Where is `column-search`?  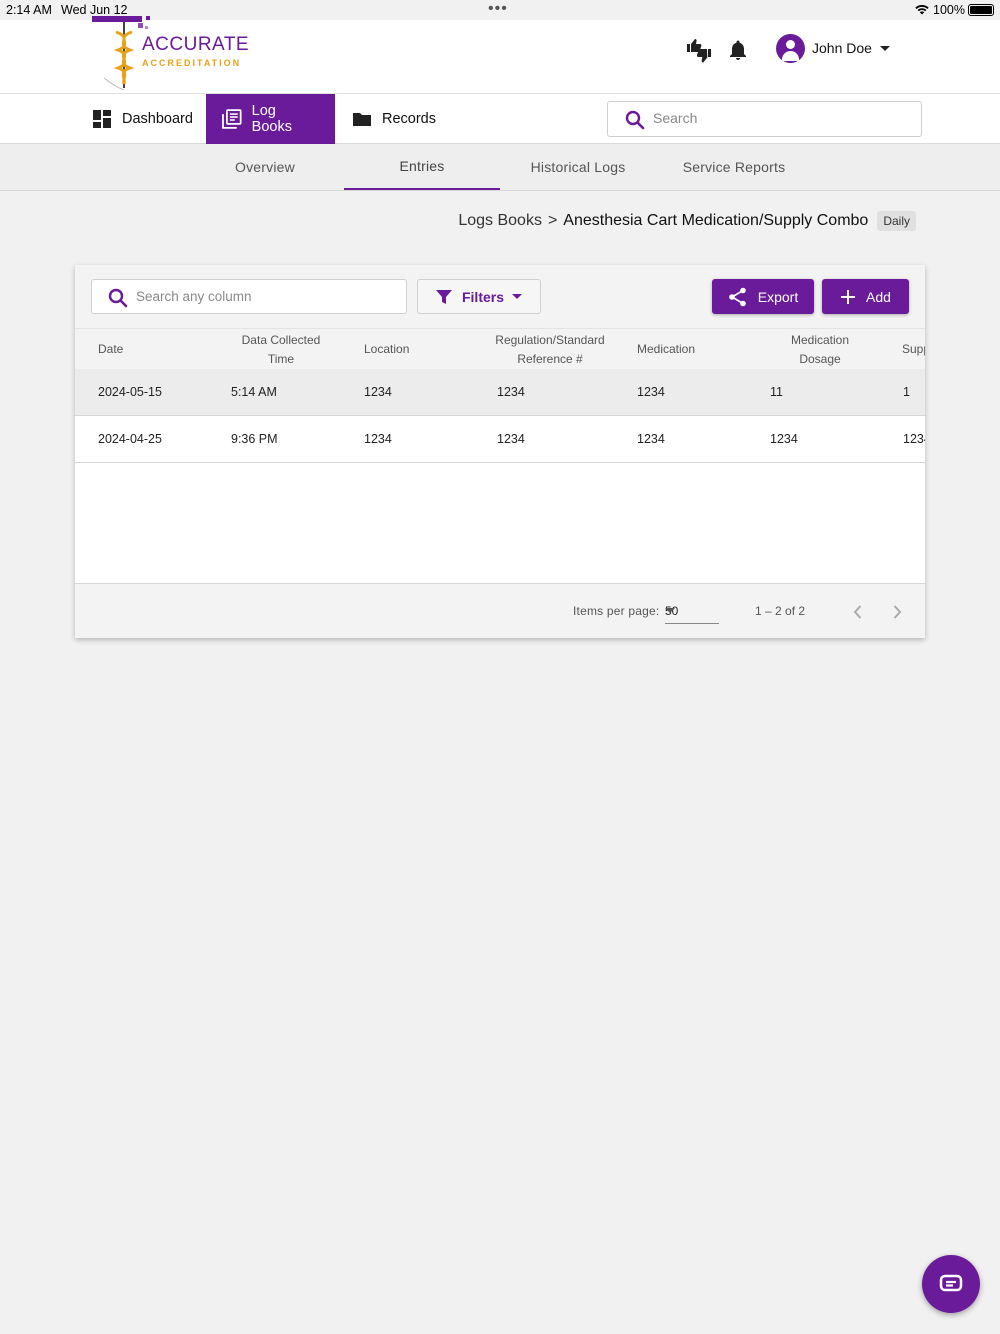 column-search is located at coordinates (249, 296).